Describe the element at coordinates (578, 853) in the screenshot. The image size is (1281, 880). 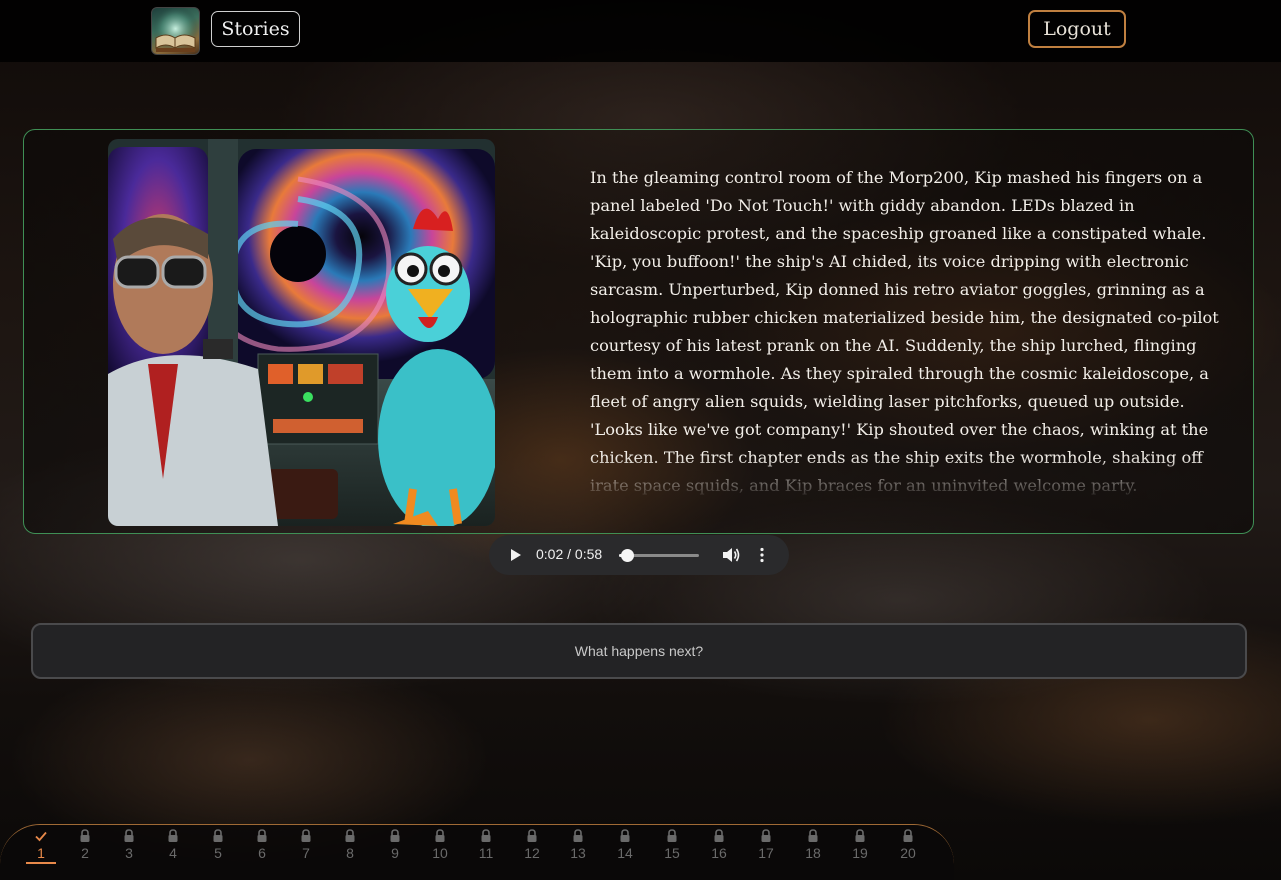
I see `chapter-number: 13` at that location.